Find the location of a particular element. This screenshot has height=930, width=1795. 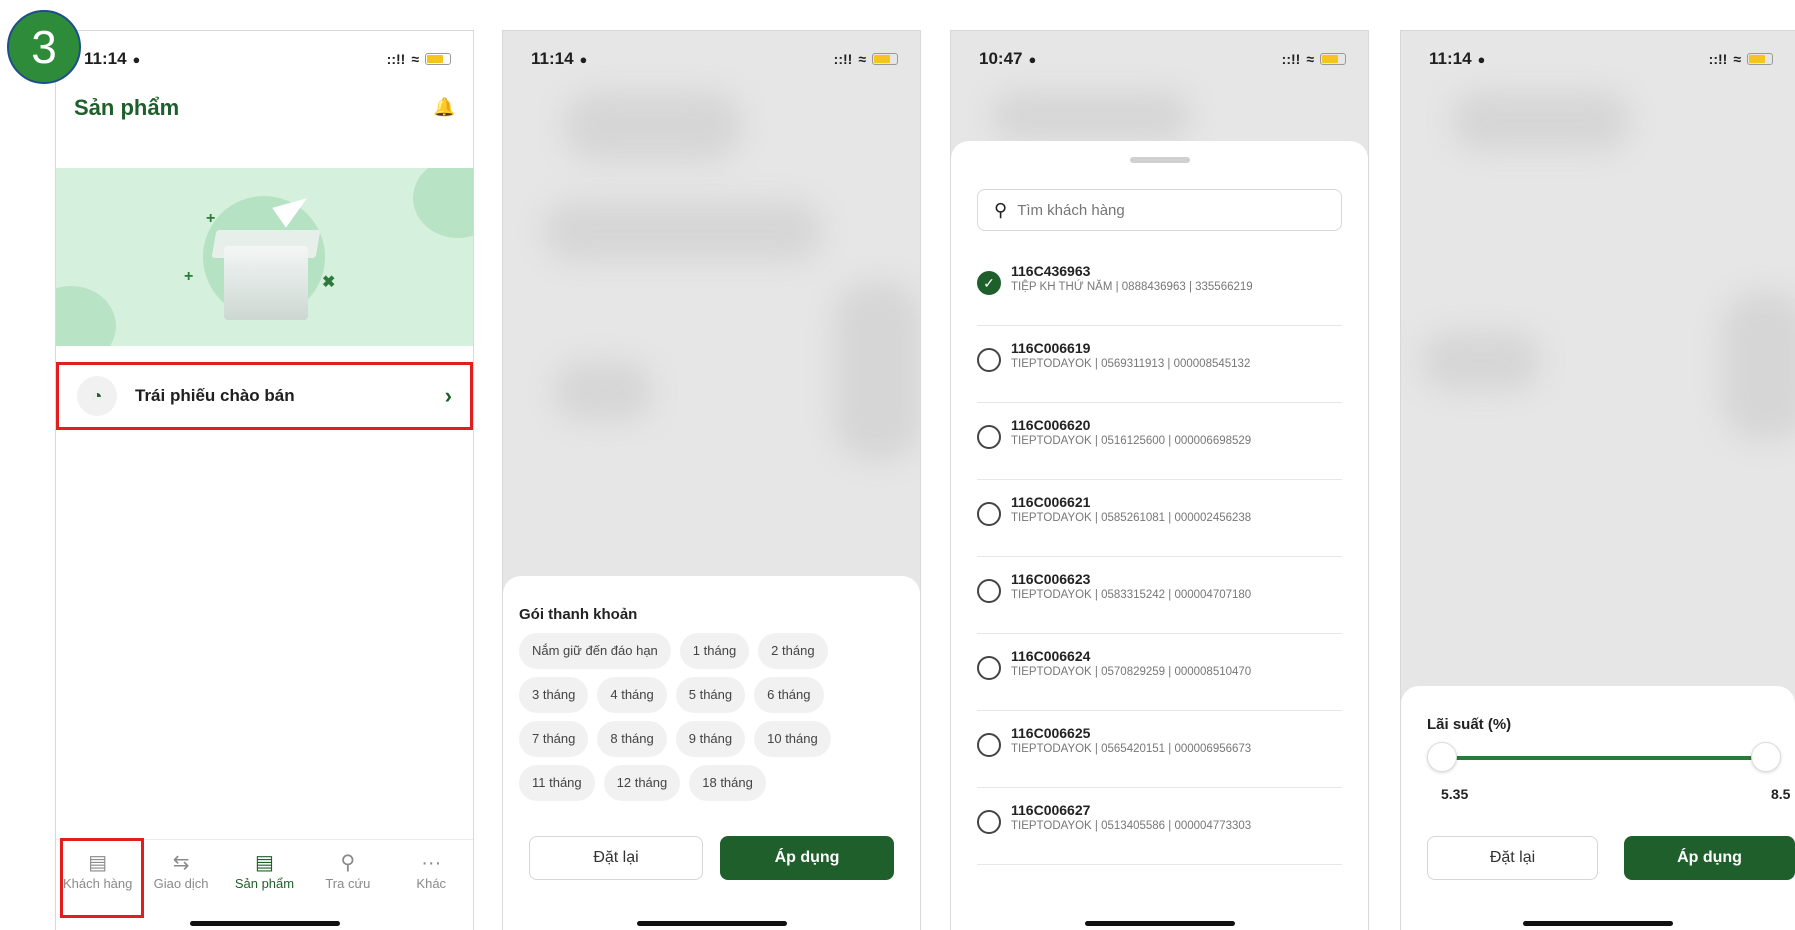

status-bar: 10:47 ● ::!! ≈ is located at coordinates (1159, 59).